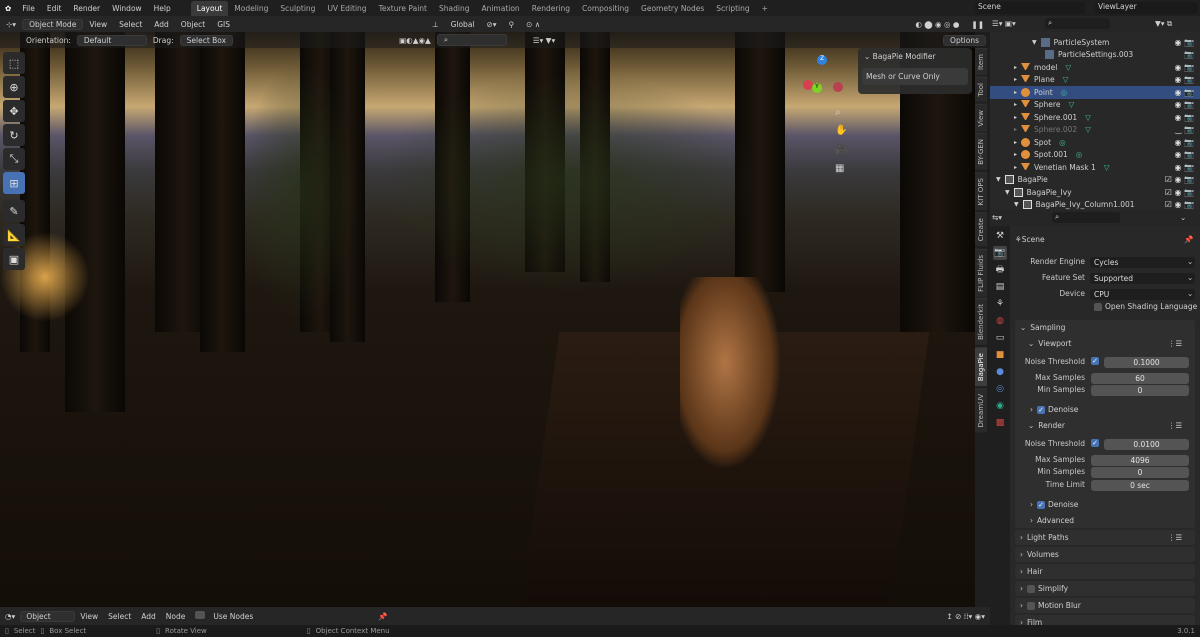 This screenshot has height=637, width=1200. What do you see at coordinates (403, 8) in the screenshot?
I see `tab-texture-paint: Texture Paint` at bounding box center [403, 8].